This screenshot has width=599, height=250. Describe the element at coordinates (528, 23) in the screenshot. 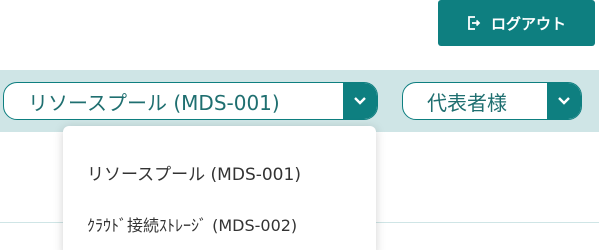

I see `logout-label: ログアウト` at that location.